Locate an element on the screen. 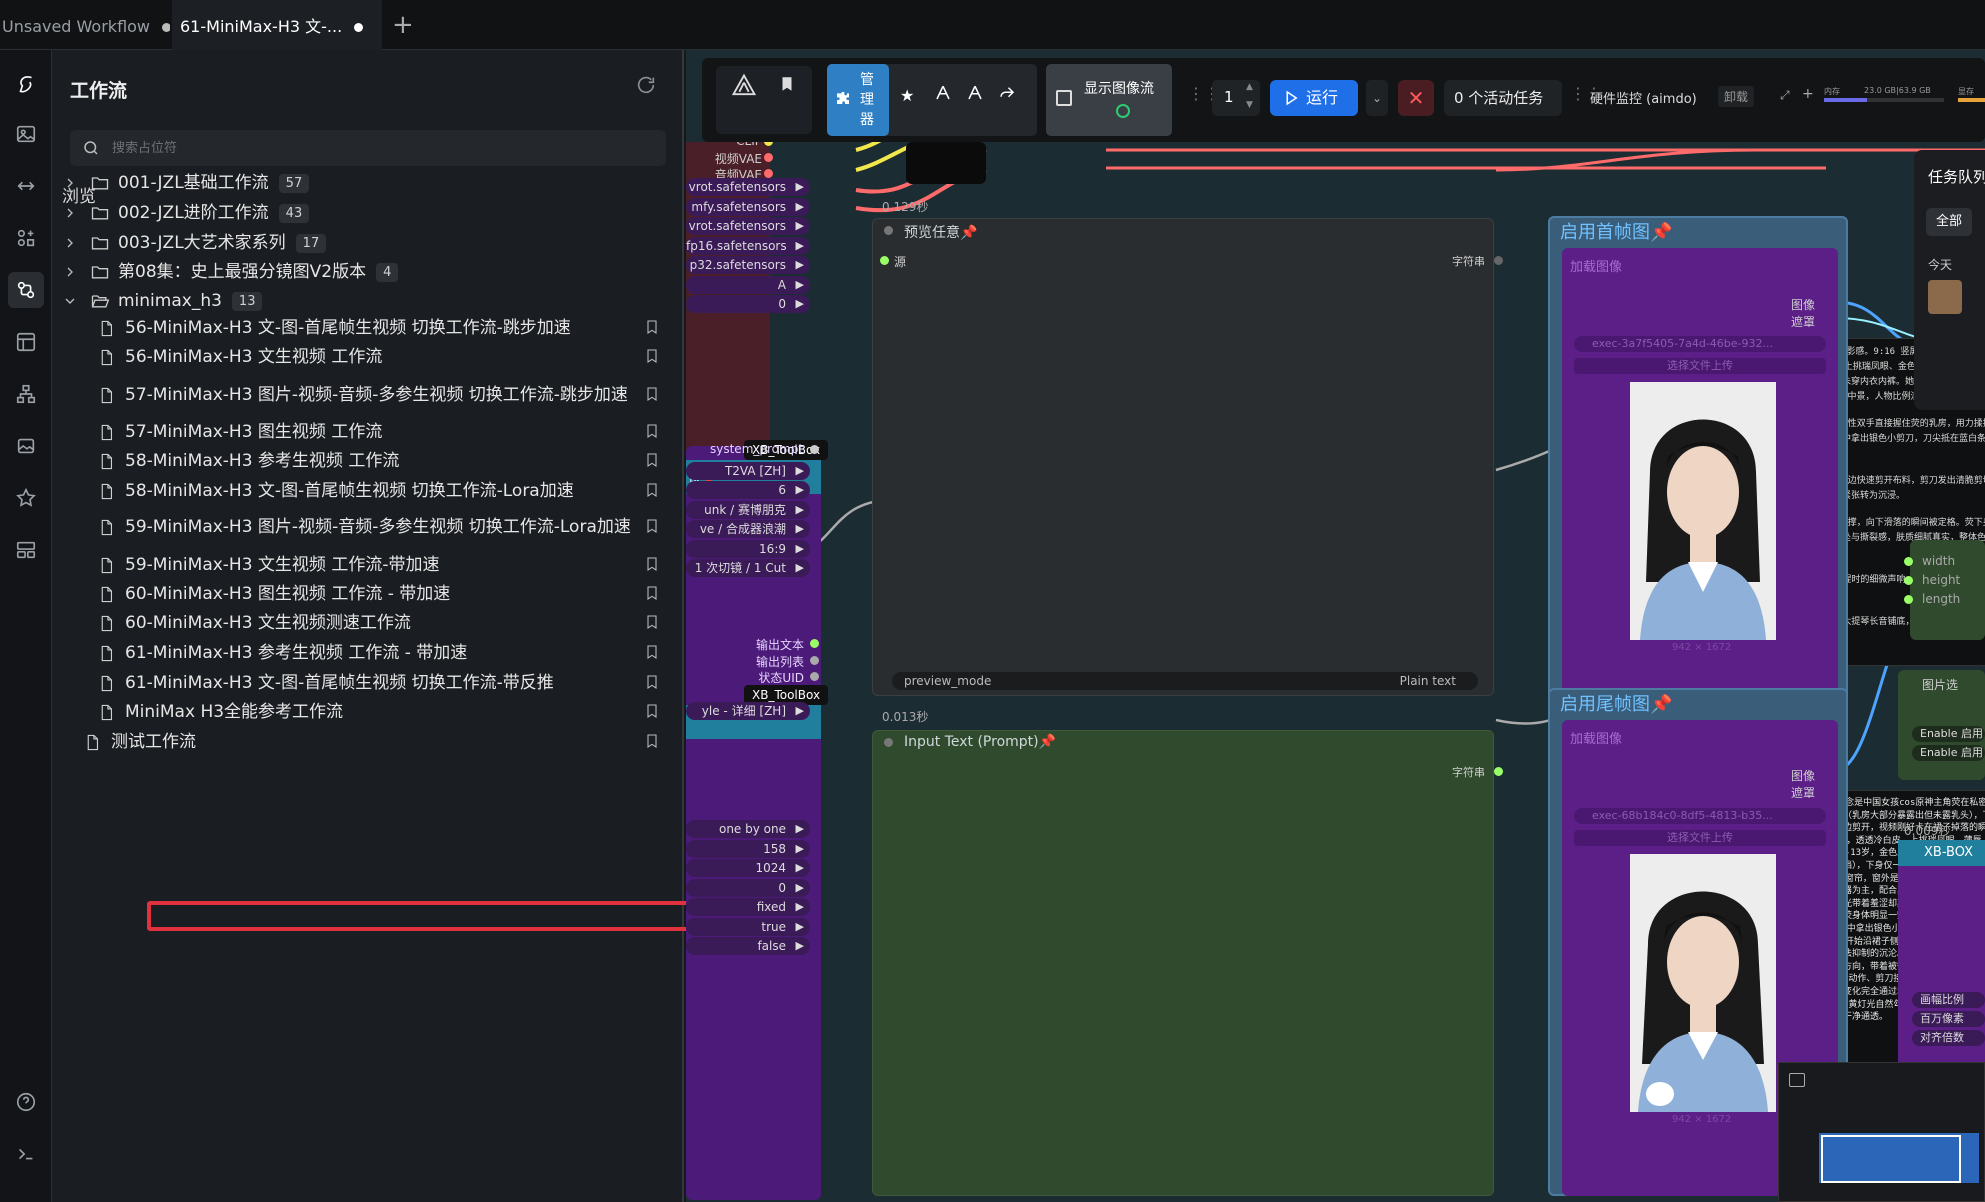  sampler-field: 0 is located at coordinates (748, 887).